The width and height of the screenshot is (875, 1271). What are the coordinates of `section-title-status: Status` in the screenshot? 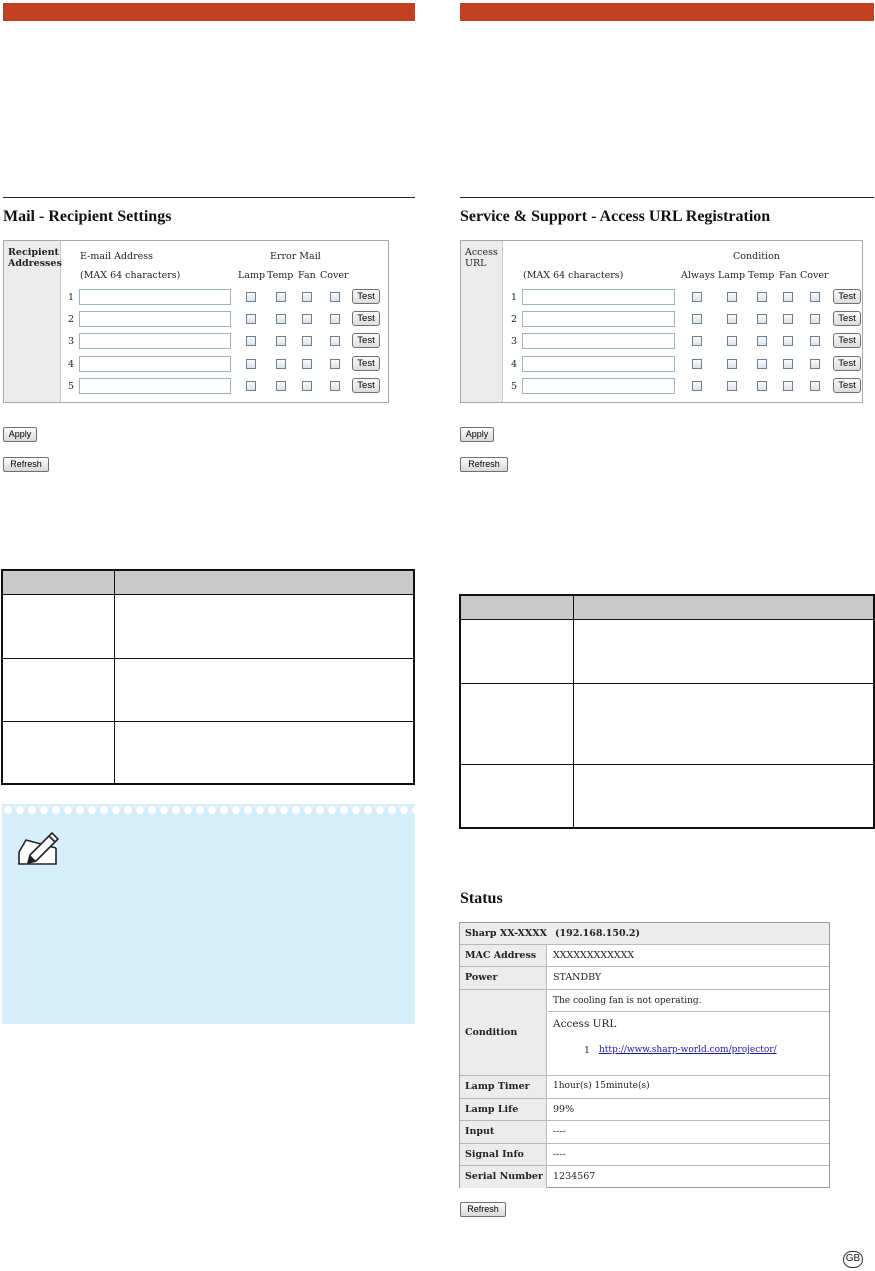 It's located at (481, 898).